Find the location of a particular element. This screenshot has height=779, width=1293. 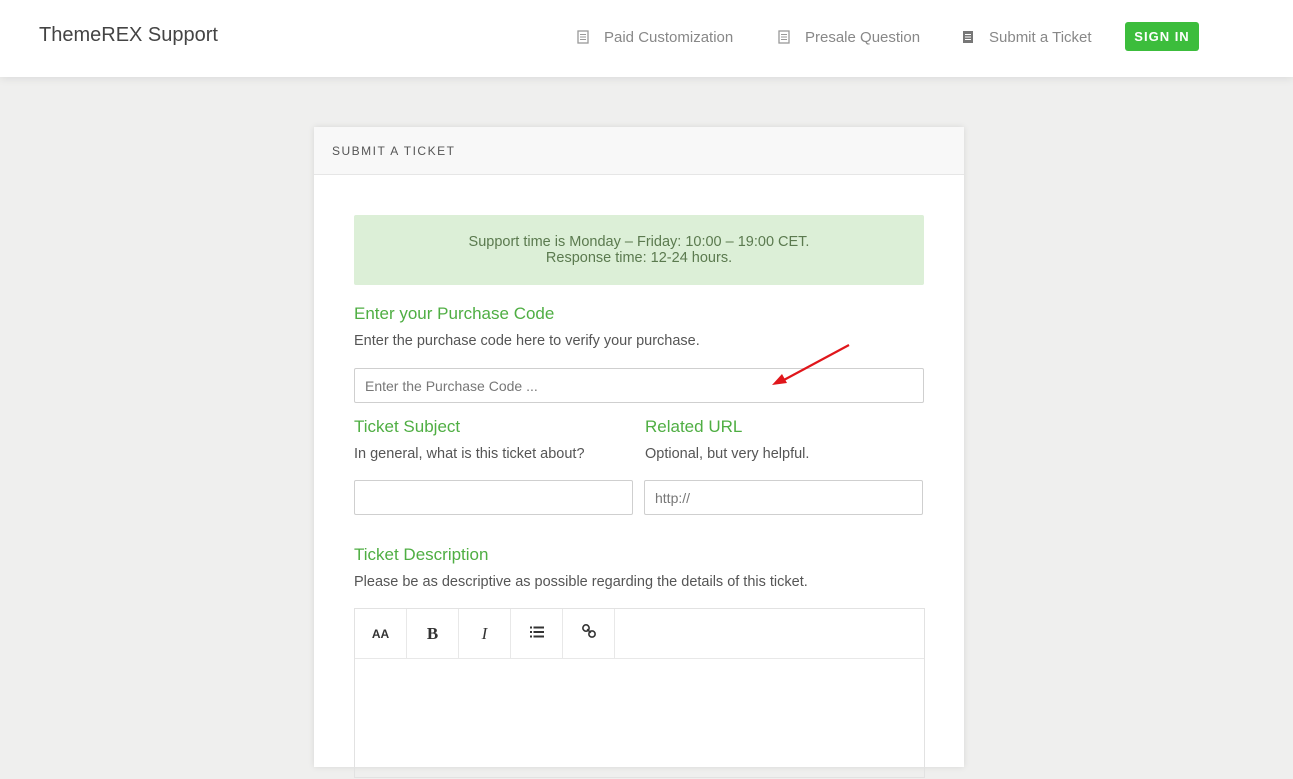

editor-toolbar: AA B I is located at coordinates (639, 634).